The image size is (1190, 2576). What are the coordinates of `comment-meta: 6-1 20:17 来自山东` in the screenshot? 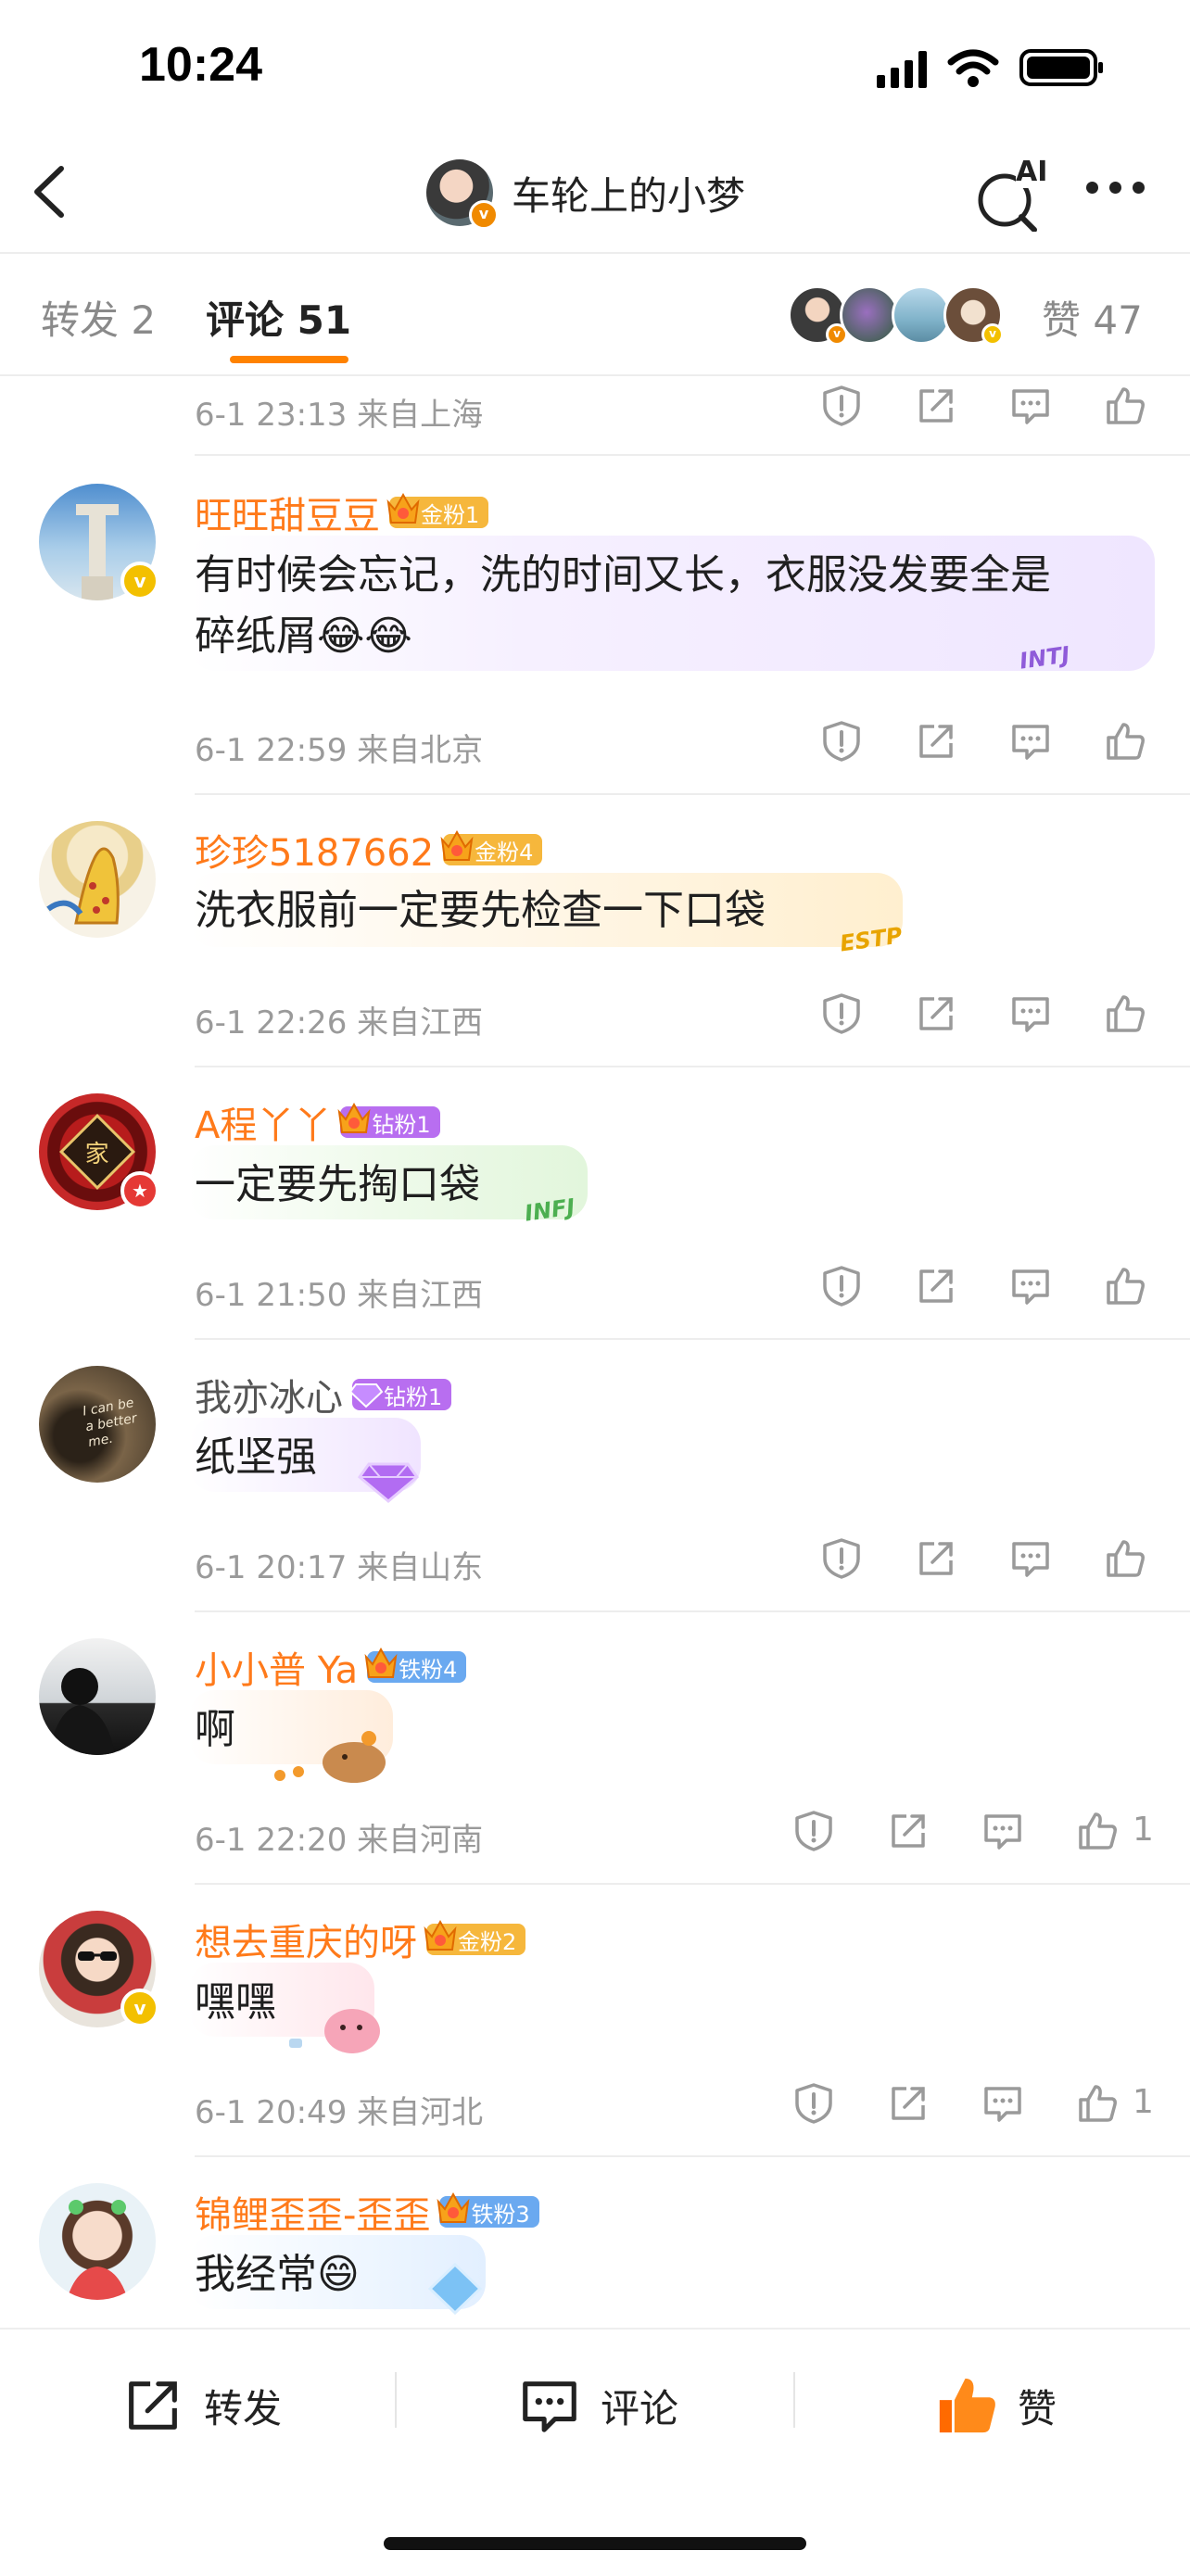 It's located at (339, 1567).